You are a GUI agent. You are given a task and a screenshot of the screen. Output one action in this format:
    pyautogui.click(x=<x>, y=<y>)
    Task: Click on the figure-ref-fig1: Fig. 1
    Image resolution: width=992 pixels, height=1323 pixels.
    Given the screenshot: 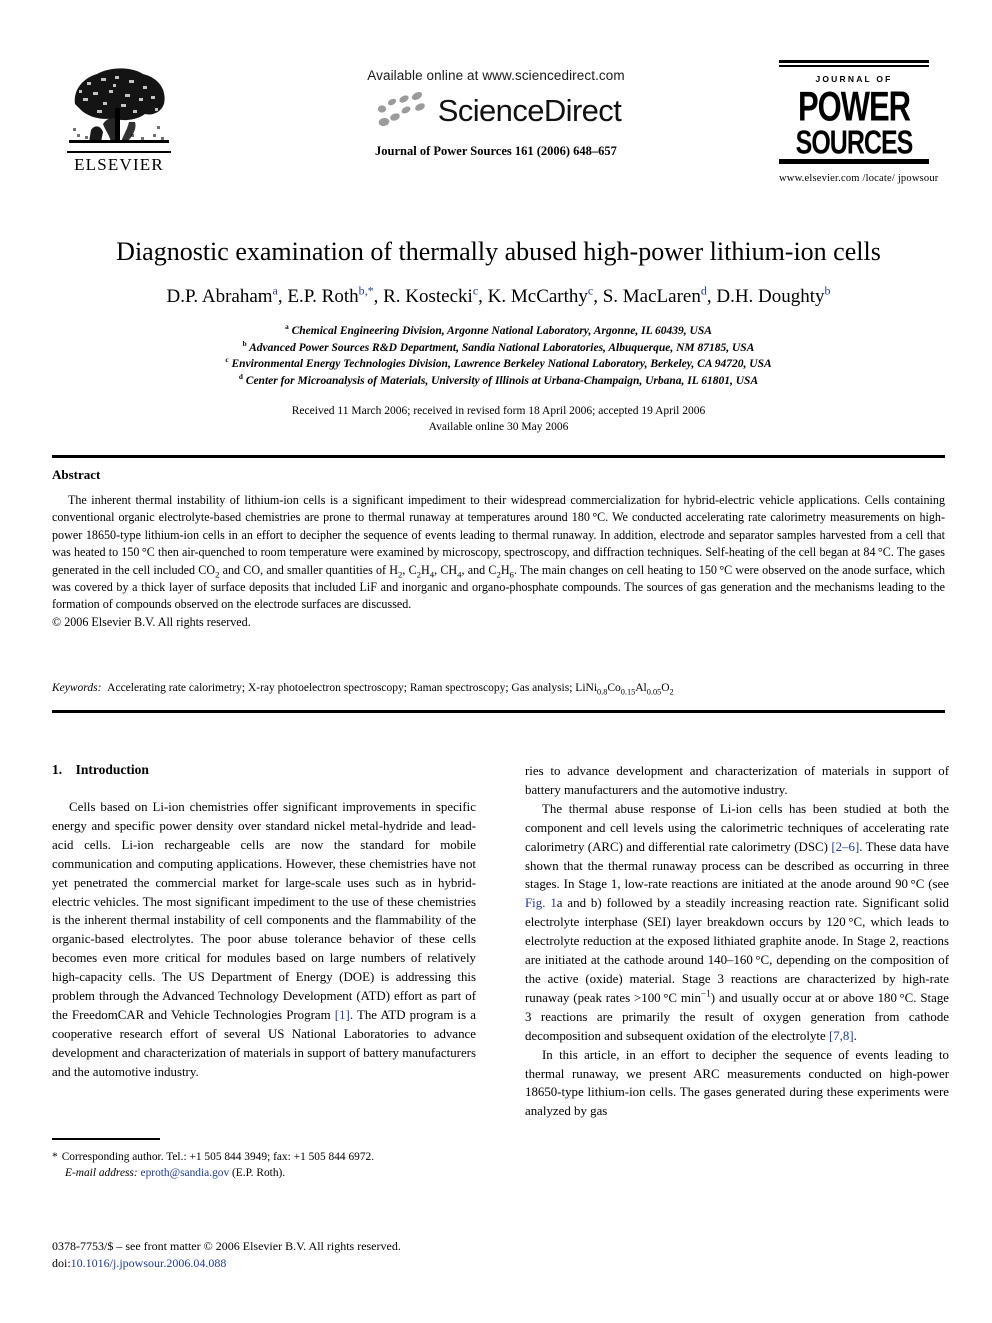 What is the action you would take?
    pyautogui.click(x=541, y=903)
    